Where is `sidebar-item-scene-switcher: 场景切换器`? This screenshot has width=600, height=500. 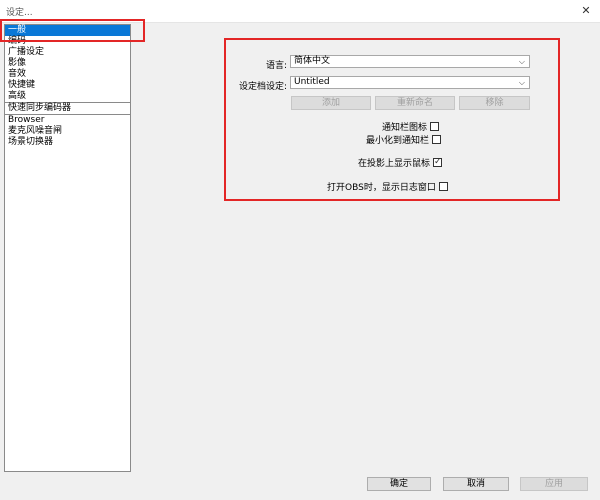
sidebar-item-scene-switcher: 场景切换器 is located at coordinates (67, 142).